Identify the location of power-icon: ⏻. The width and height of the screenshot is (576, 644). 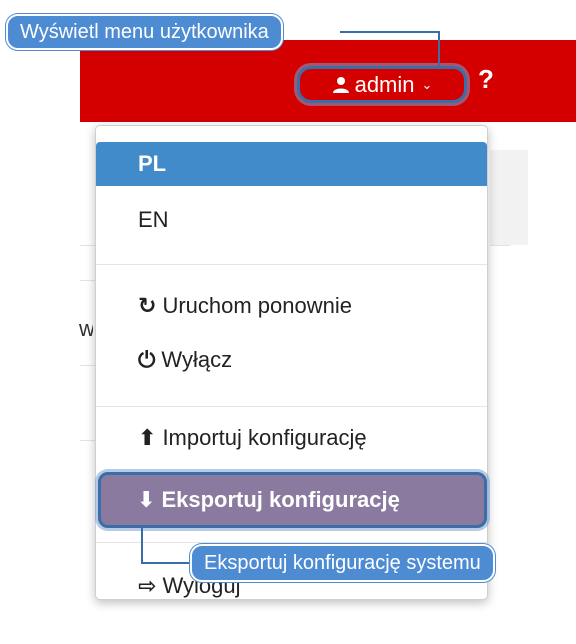
(147, 359).